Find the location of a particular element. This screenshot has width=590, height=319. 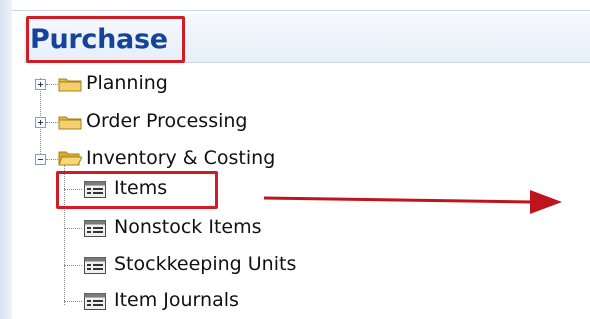

tree-item-order-processing: Order Processing is located at coordinates (167, 121).